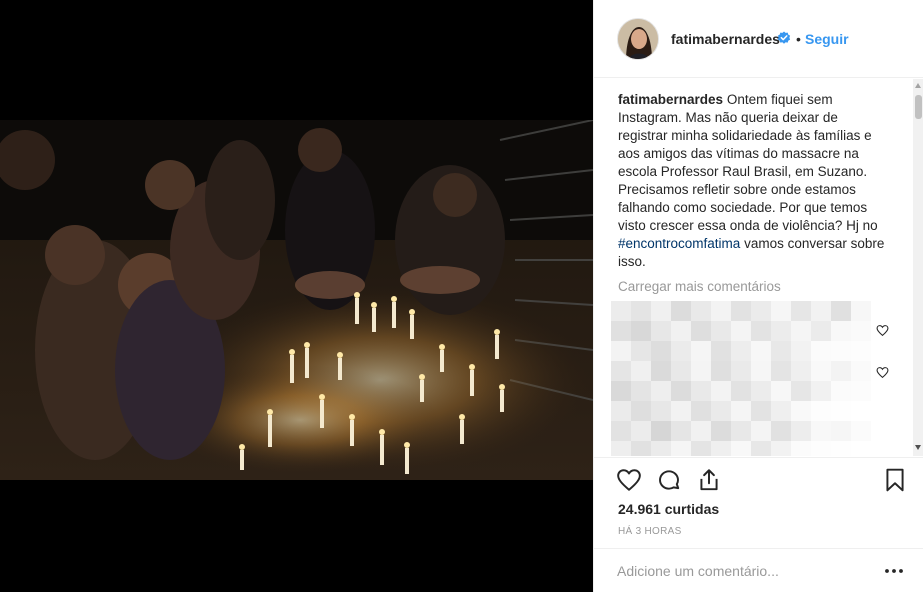  I want to click on add-comment-bar, so click(758, 570).